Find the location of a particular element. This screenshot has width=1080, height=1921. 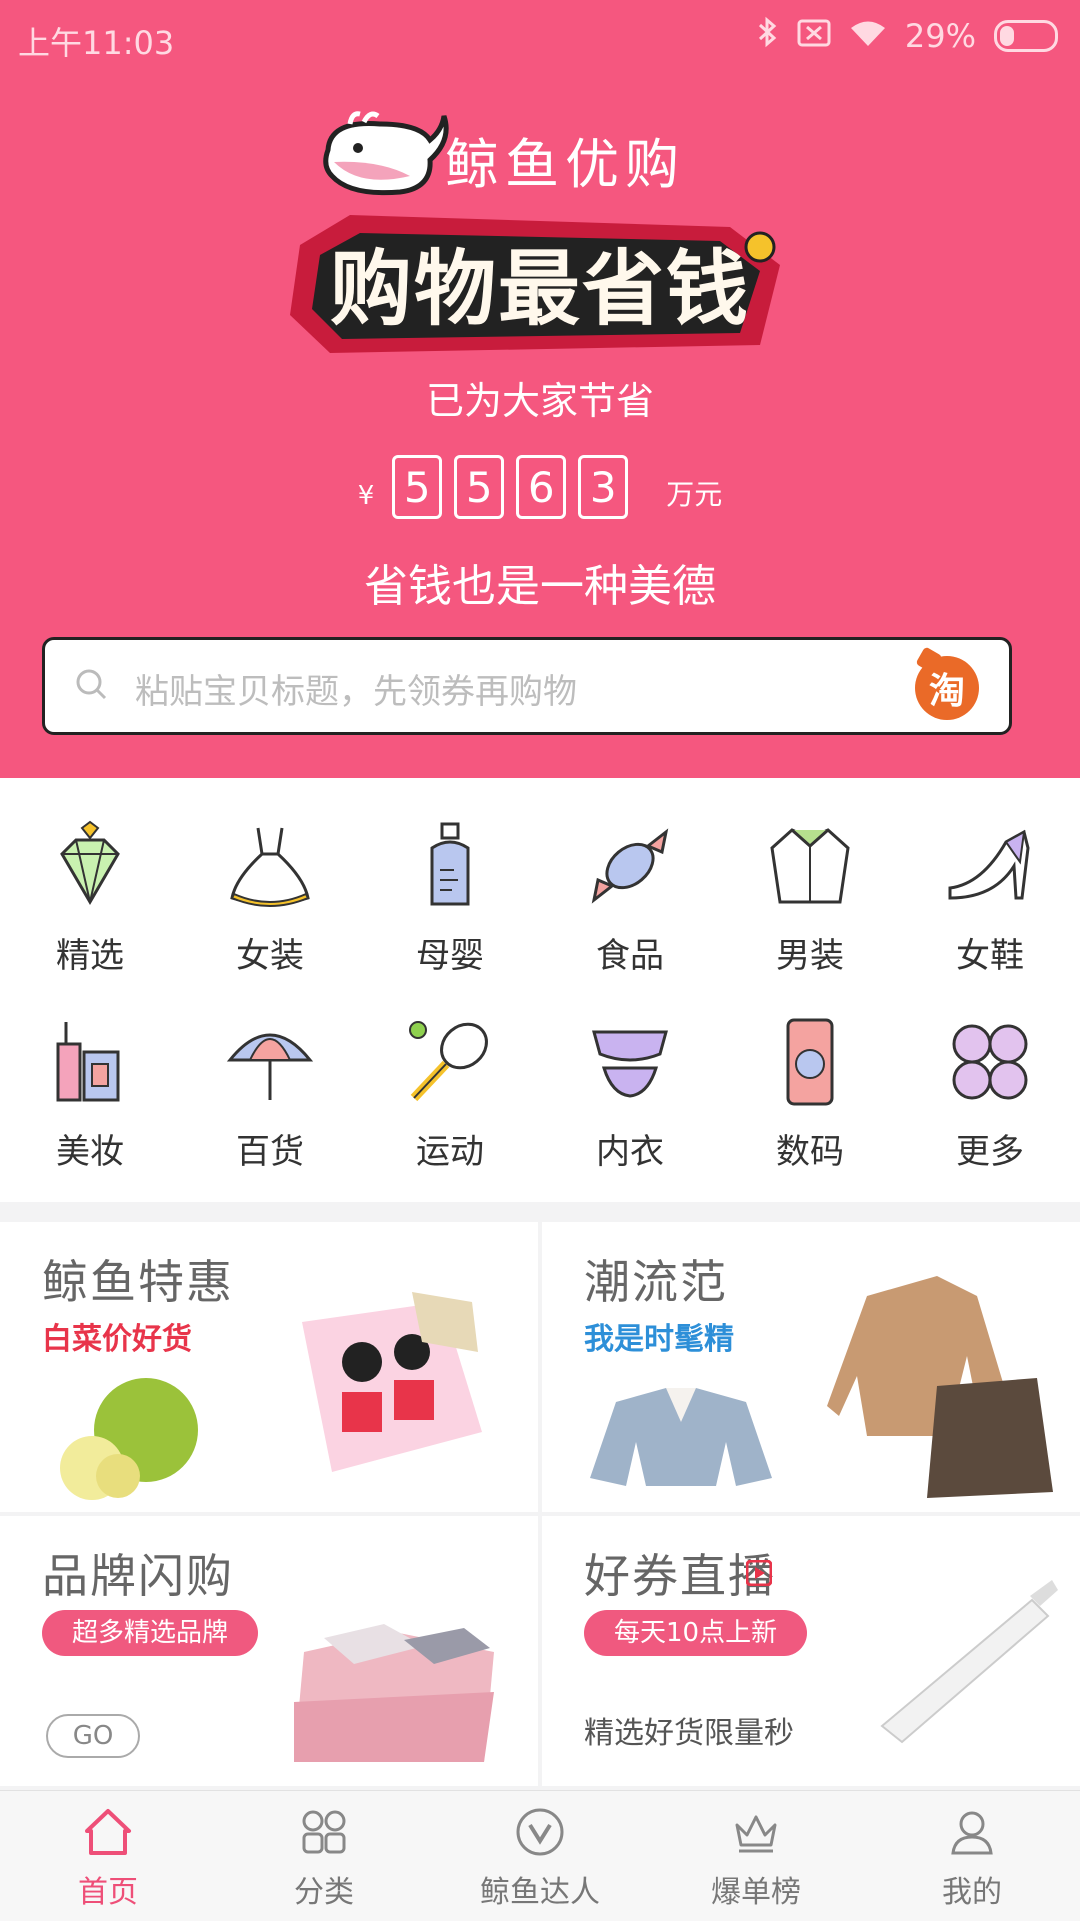

slogan-graphic: 购物最省钱 is located at coordinates (535, 284).